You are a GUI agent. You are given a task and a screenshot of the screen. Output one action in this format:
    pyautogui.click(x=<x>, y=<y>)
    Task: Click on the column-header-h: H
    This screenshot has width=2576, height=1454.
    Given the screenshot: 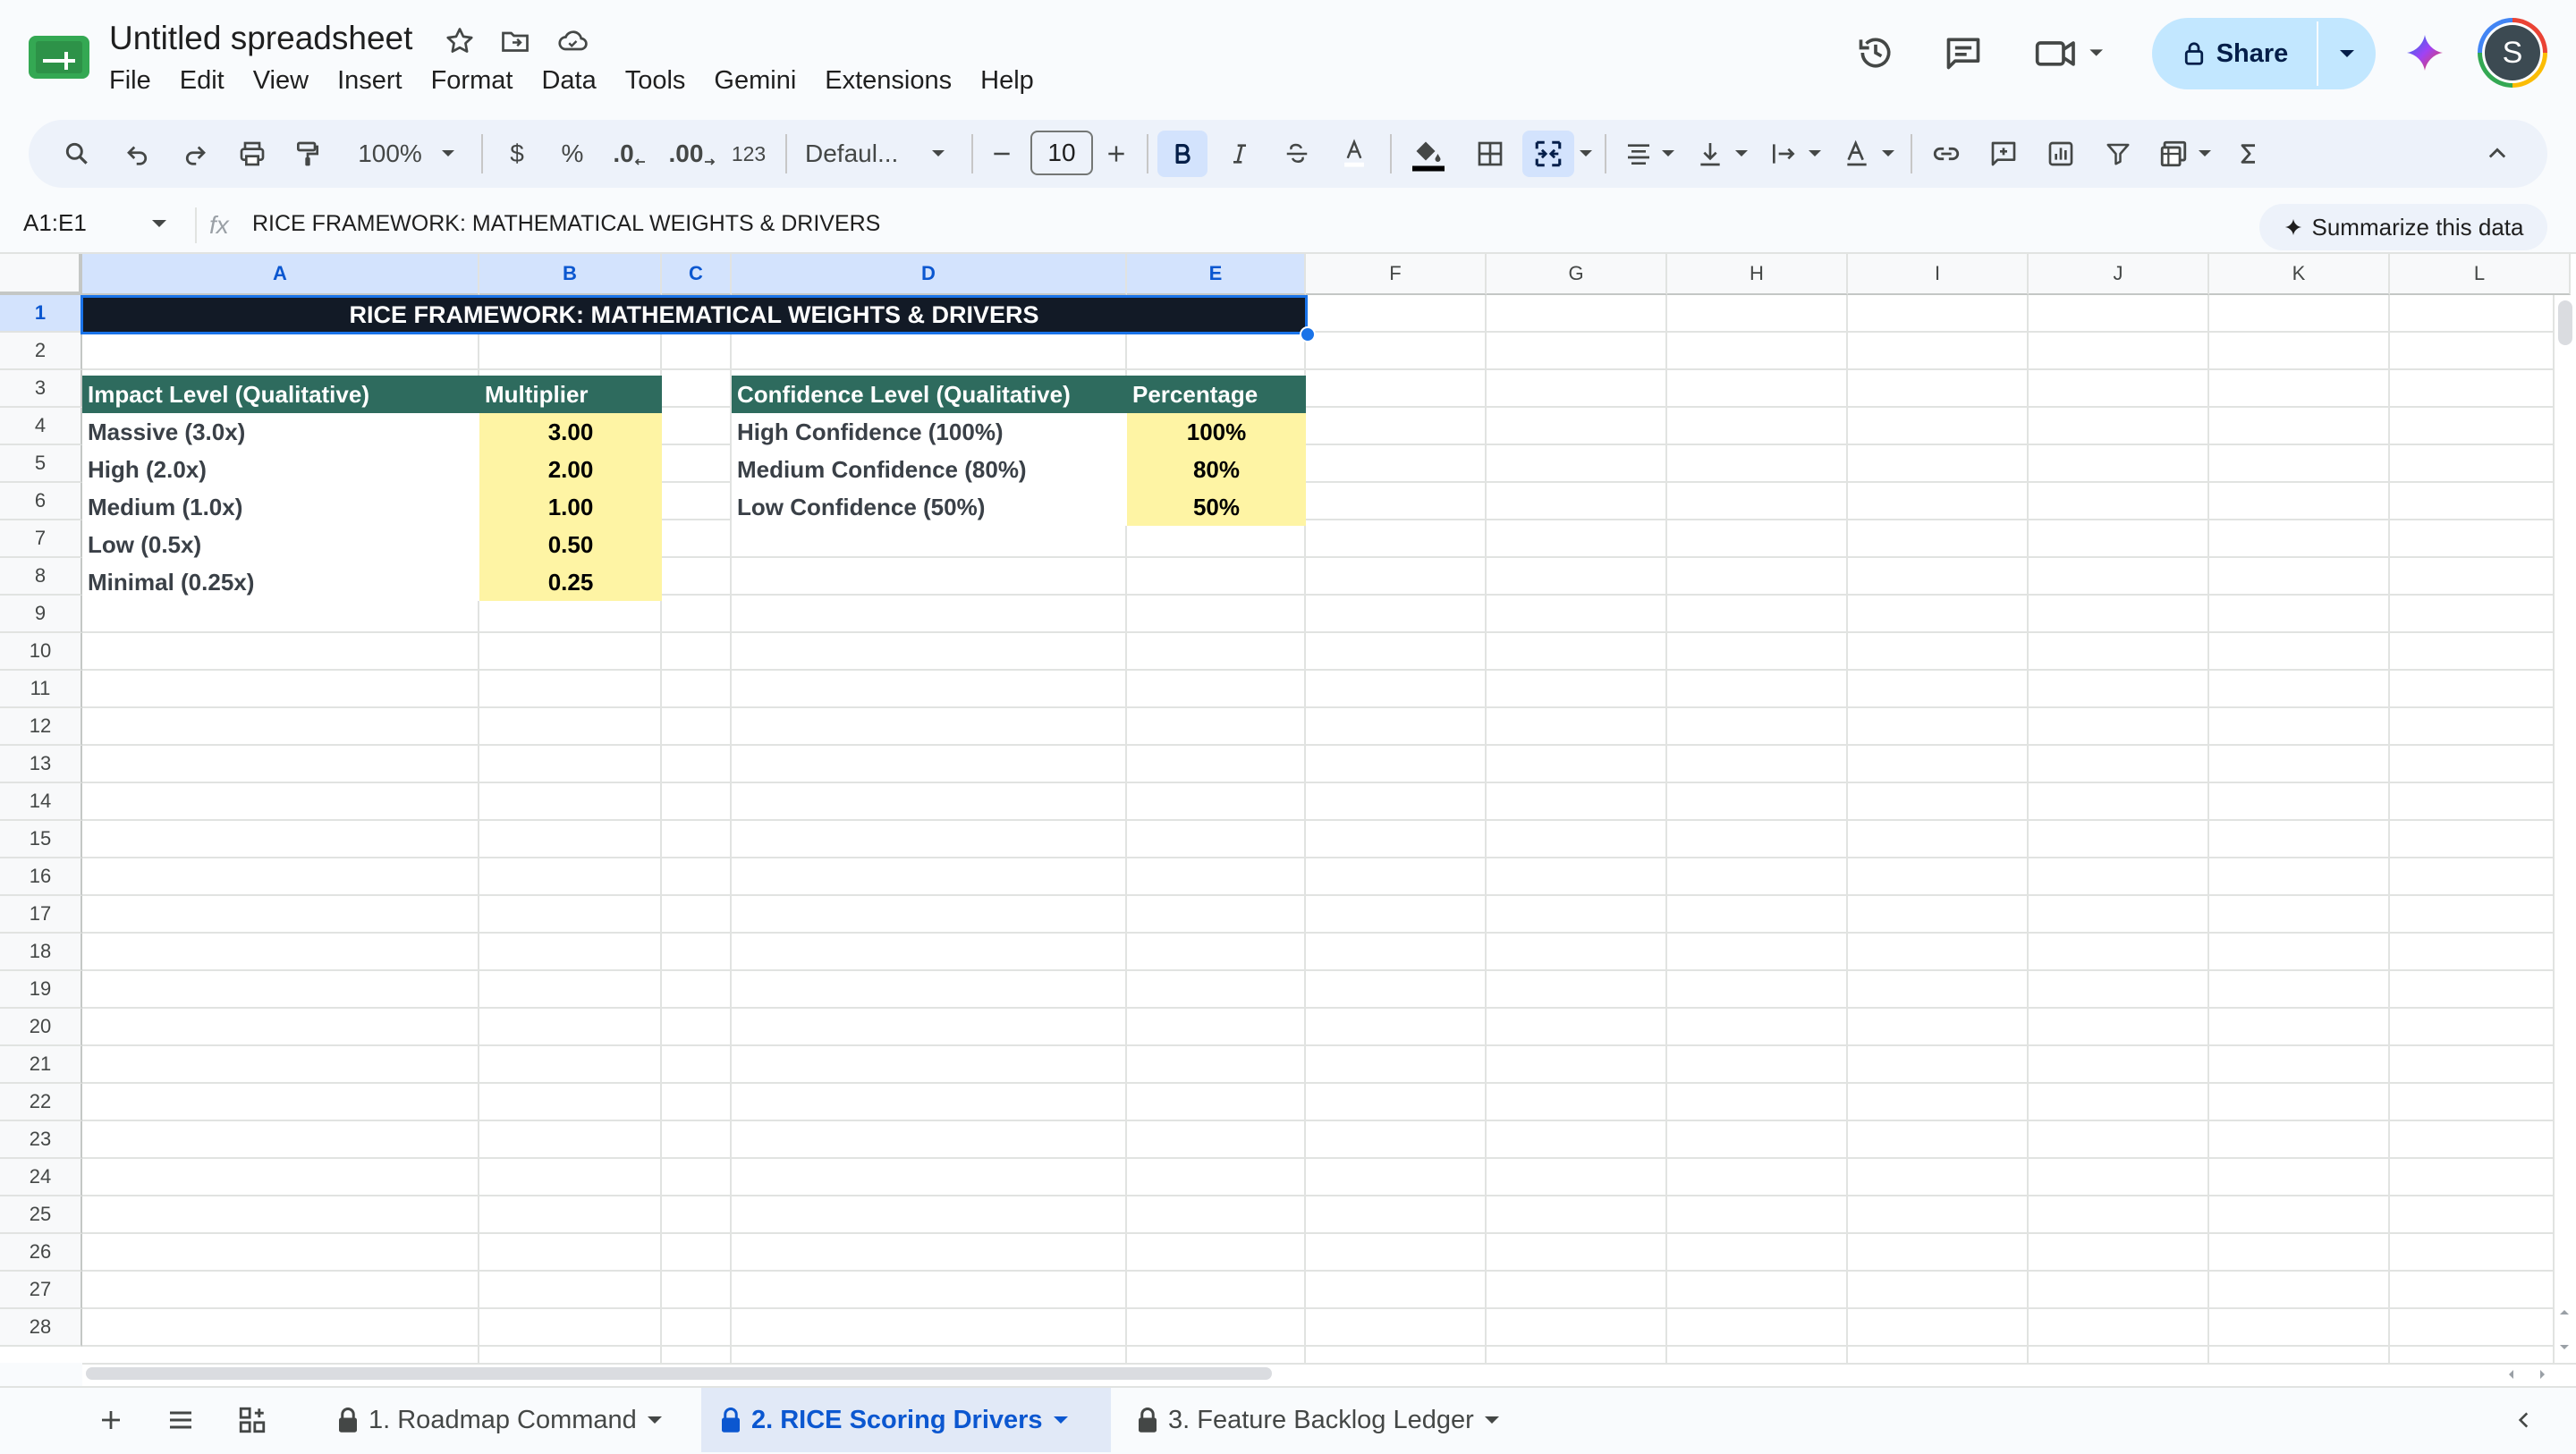 What is the action you would take?
    pyautogui.click(x=1757, y=274)
    